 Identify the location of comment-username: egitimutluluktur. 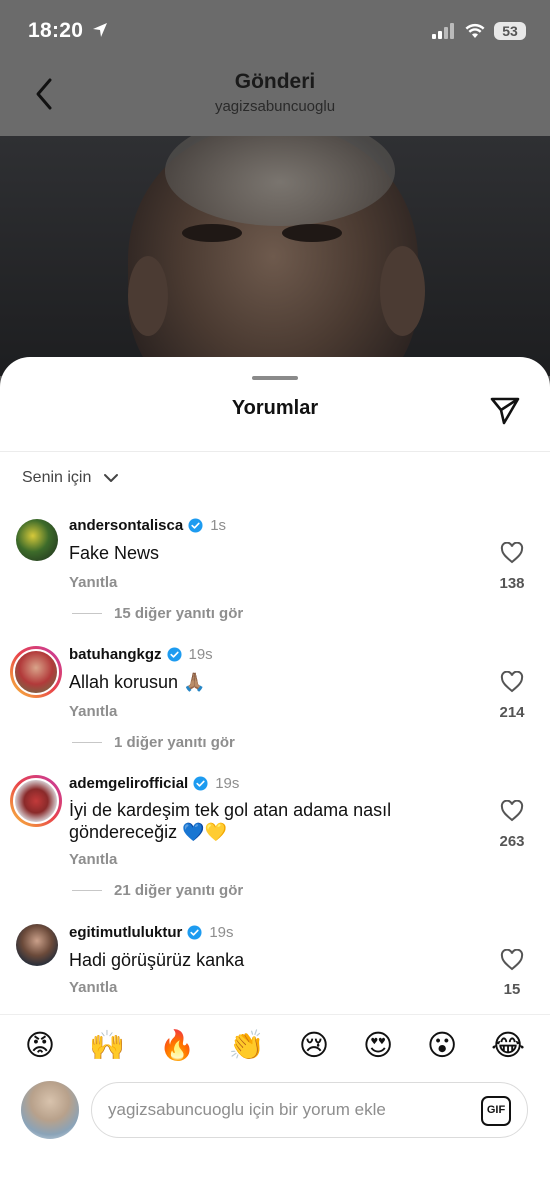
(125, 932).